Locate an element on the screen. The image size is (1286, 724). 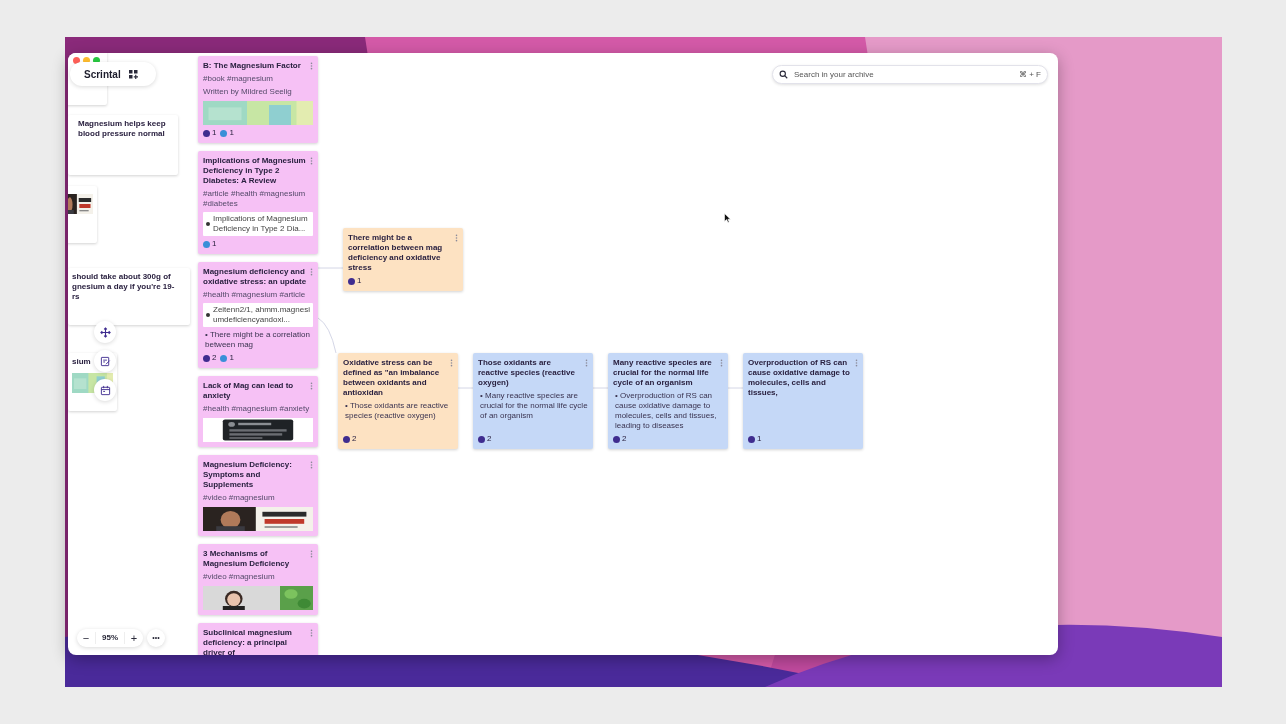
card-tags: #health #magnesium #anxiety is located at coordinates (258, 409).